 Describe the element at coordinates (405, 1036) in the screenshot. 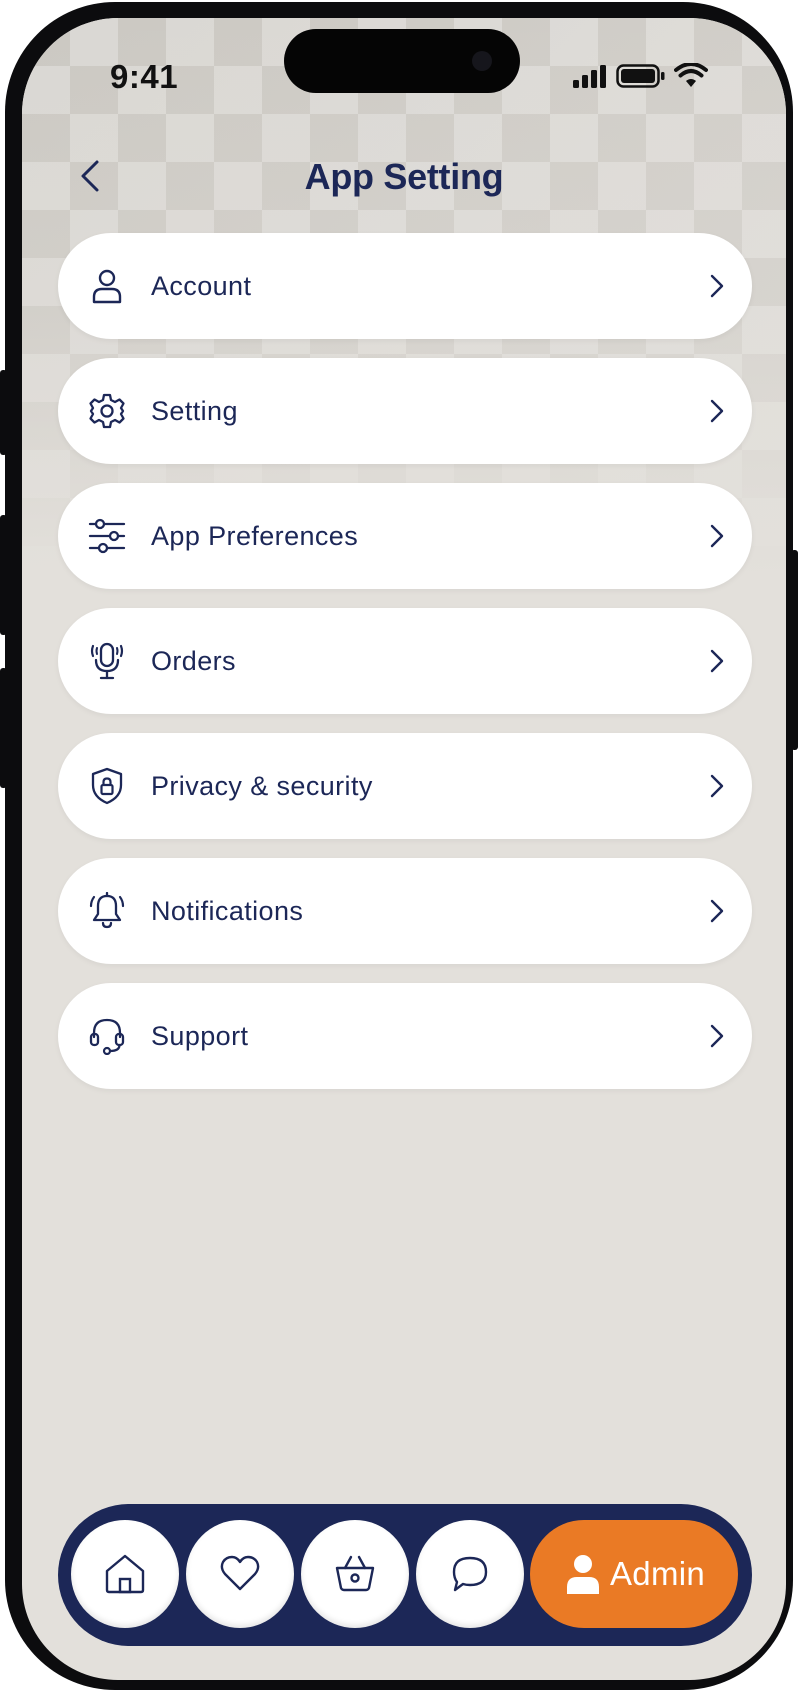

I see `menu-item-support: Support` at that location.